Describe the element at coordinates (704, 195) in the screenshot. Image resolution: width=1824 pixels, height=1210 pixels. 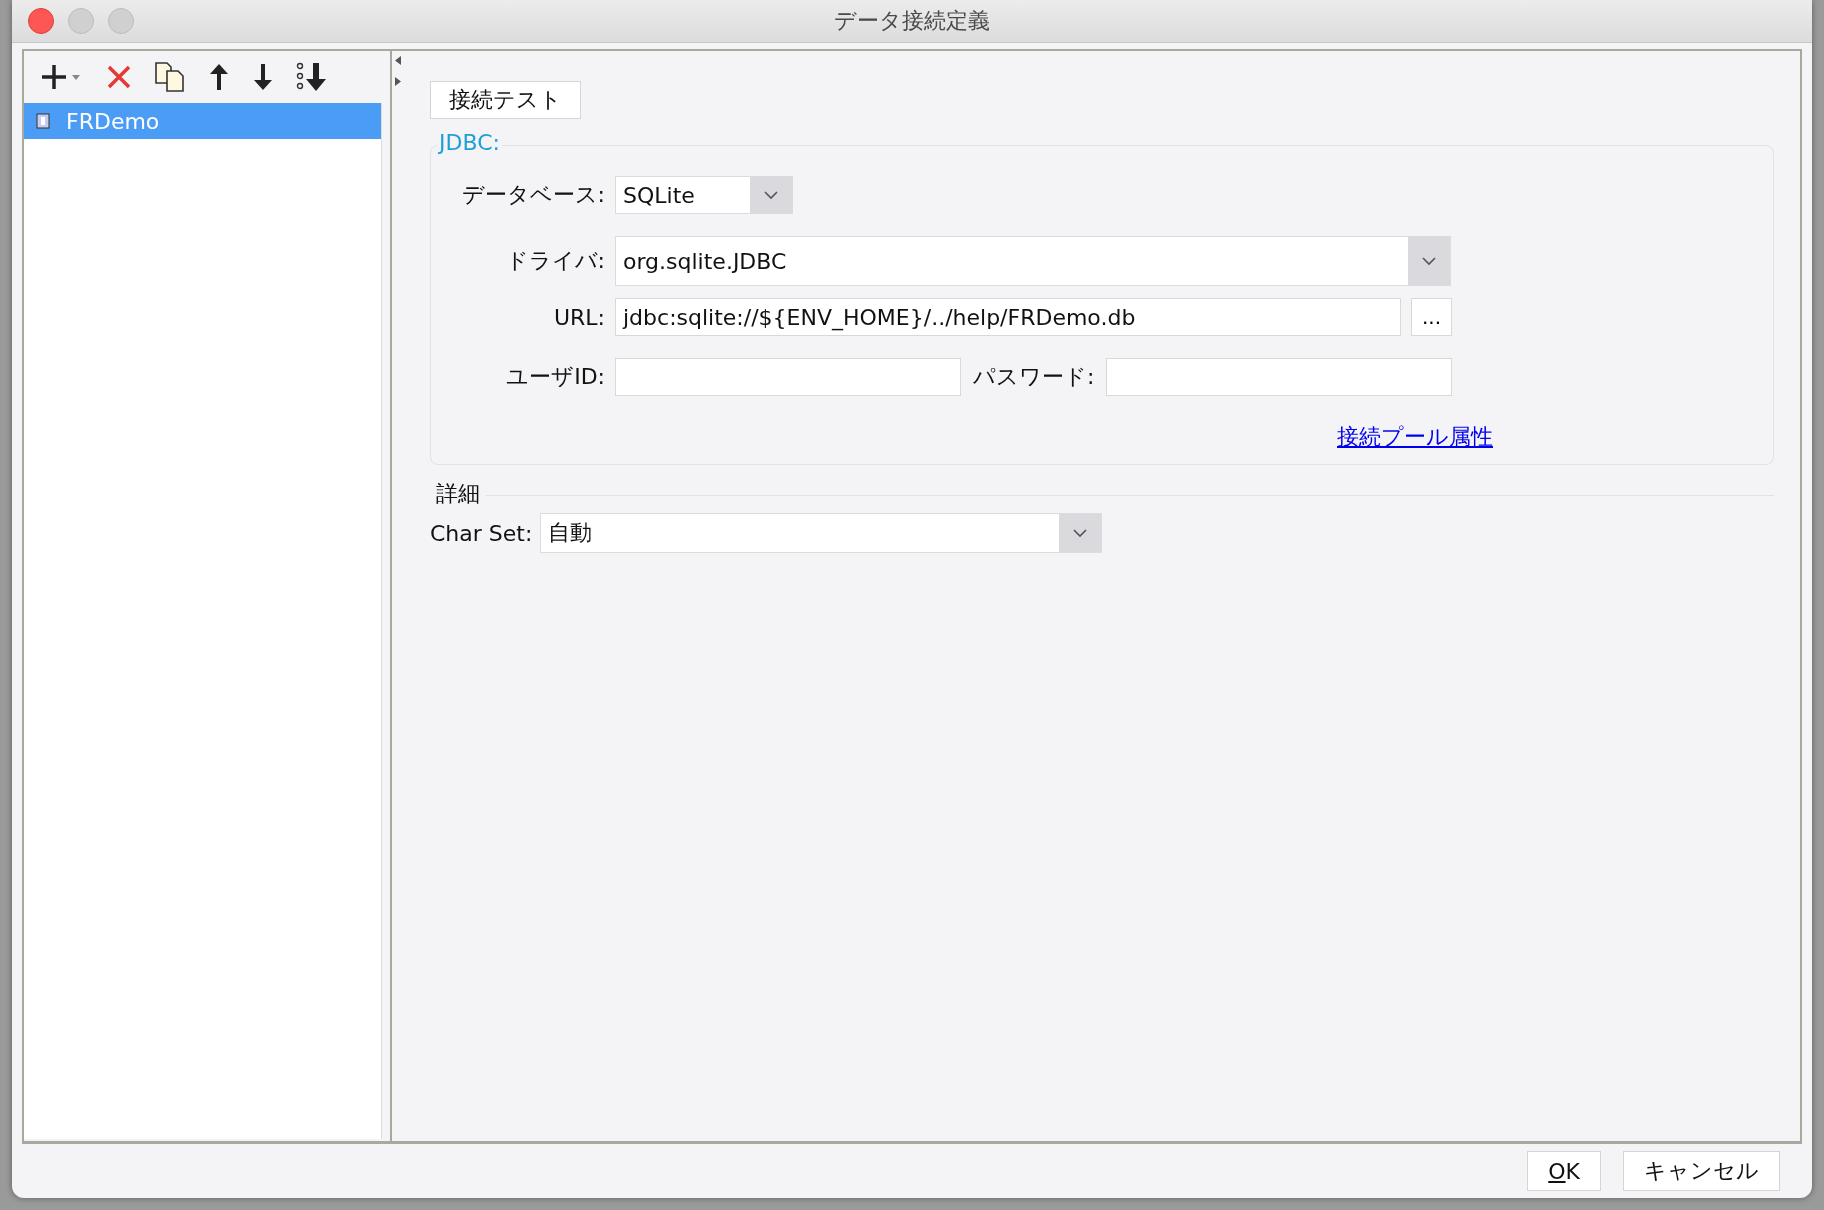
I see `database-dropdown: SQLite` at that location.